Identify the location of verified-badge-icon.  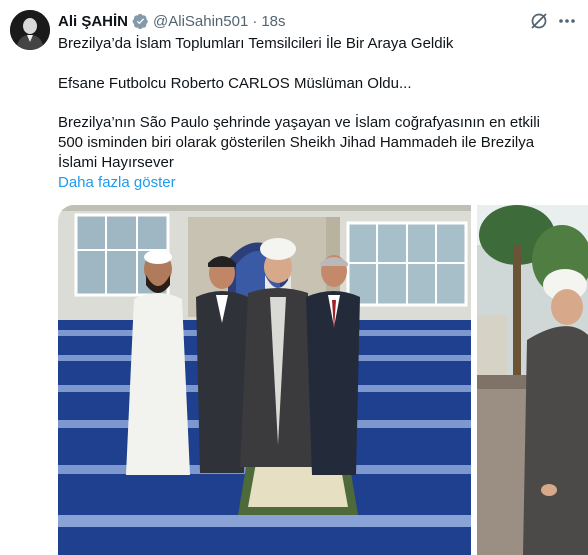
(140, 21).